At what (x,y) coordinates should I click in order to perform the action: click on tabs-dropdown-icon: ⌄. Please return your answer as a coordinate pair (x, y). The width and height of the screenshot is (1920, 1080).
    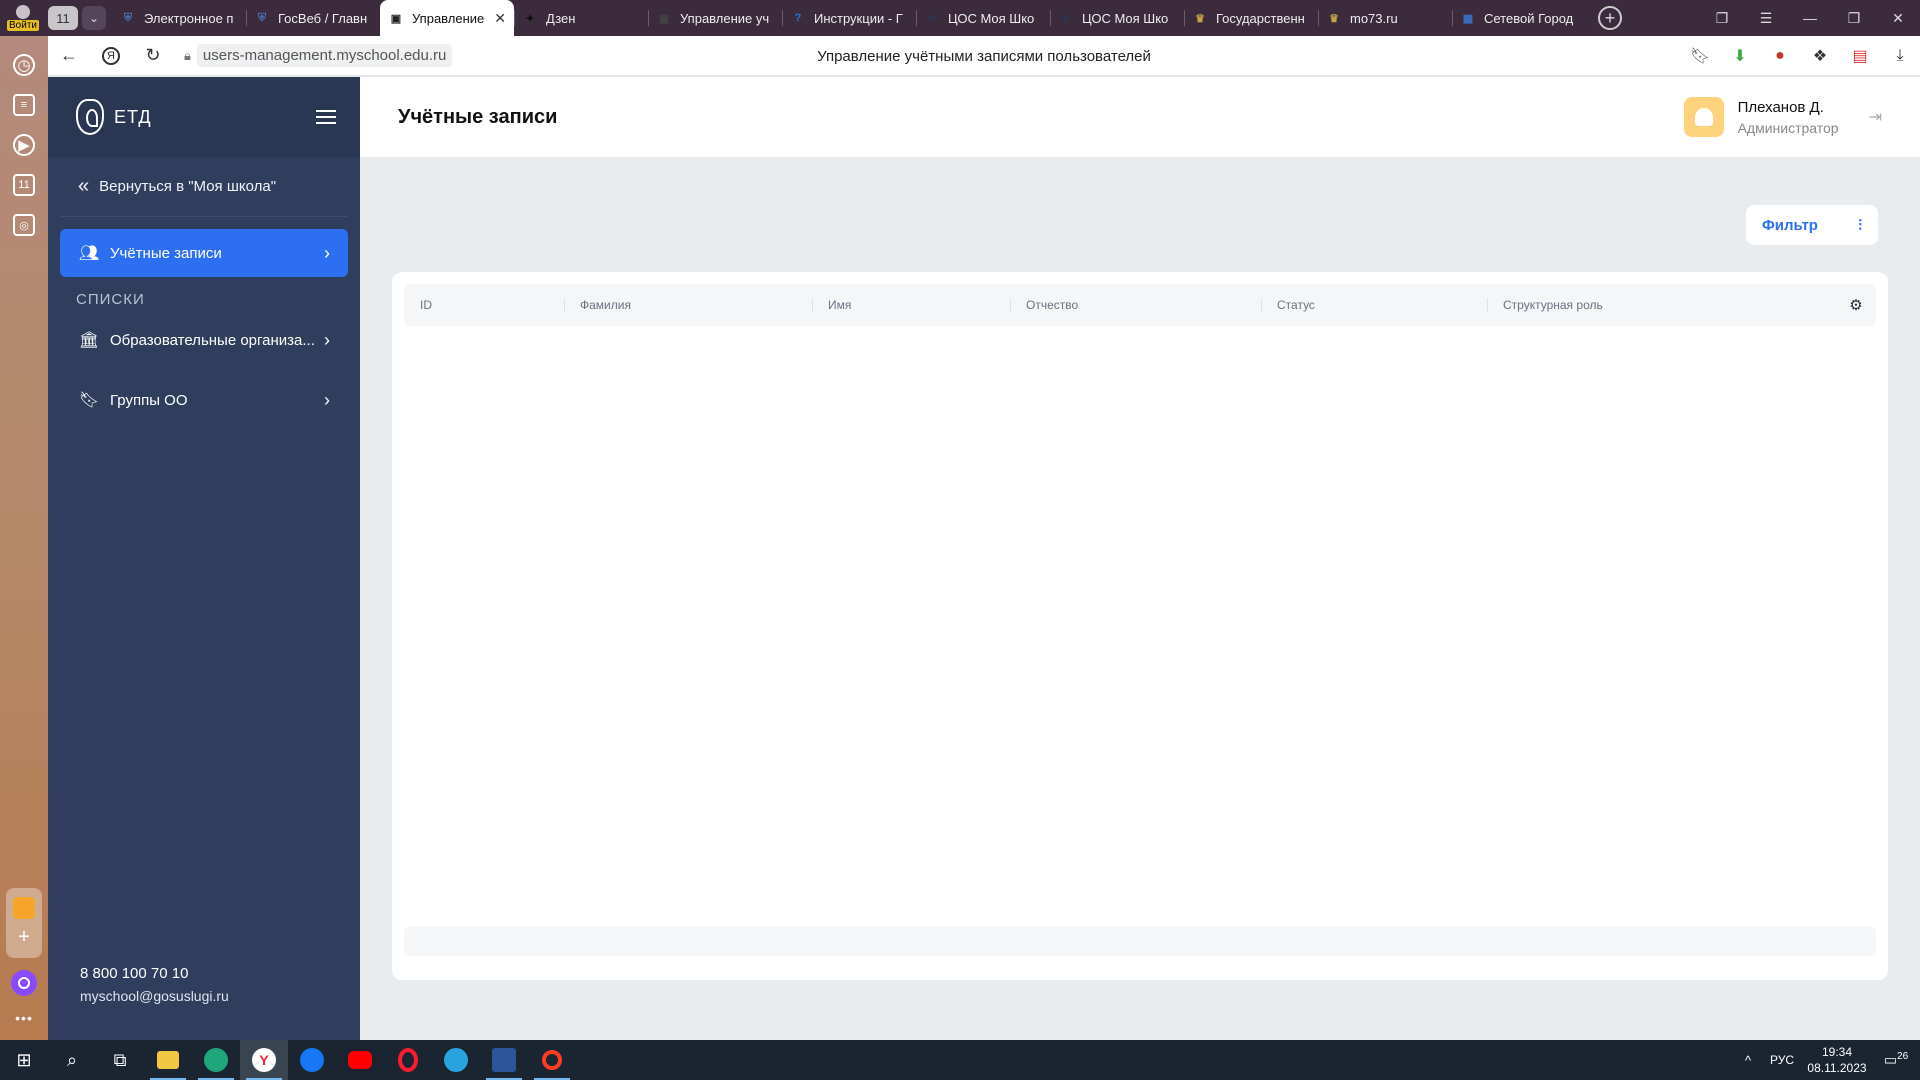
    Looking at the image, I should click on (94, 18).